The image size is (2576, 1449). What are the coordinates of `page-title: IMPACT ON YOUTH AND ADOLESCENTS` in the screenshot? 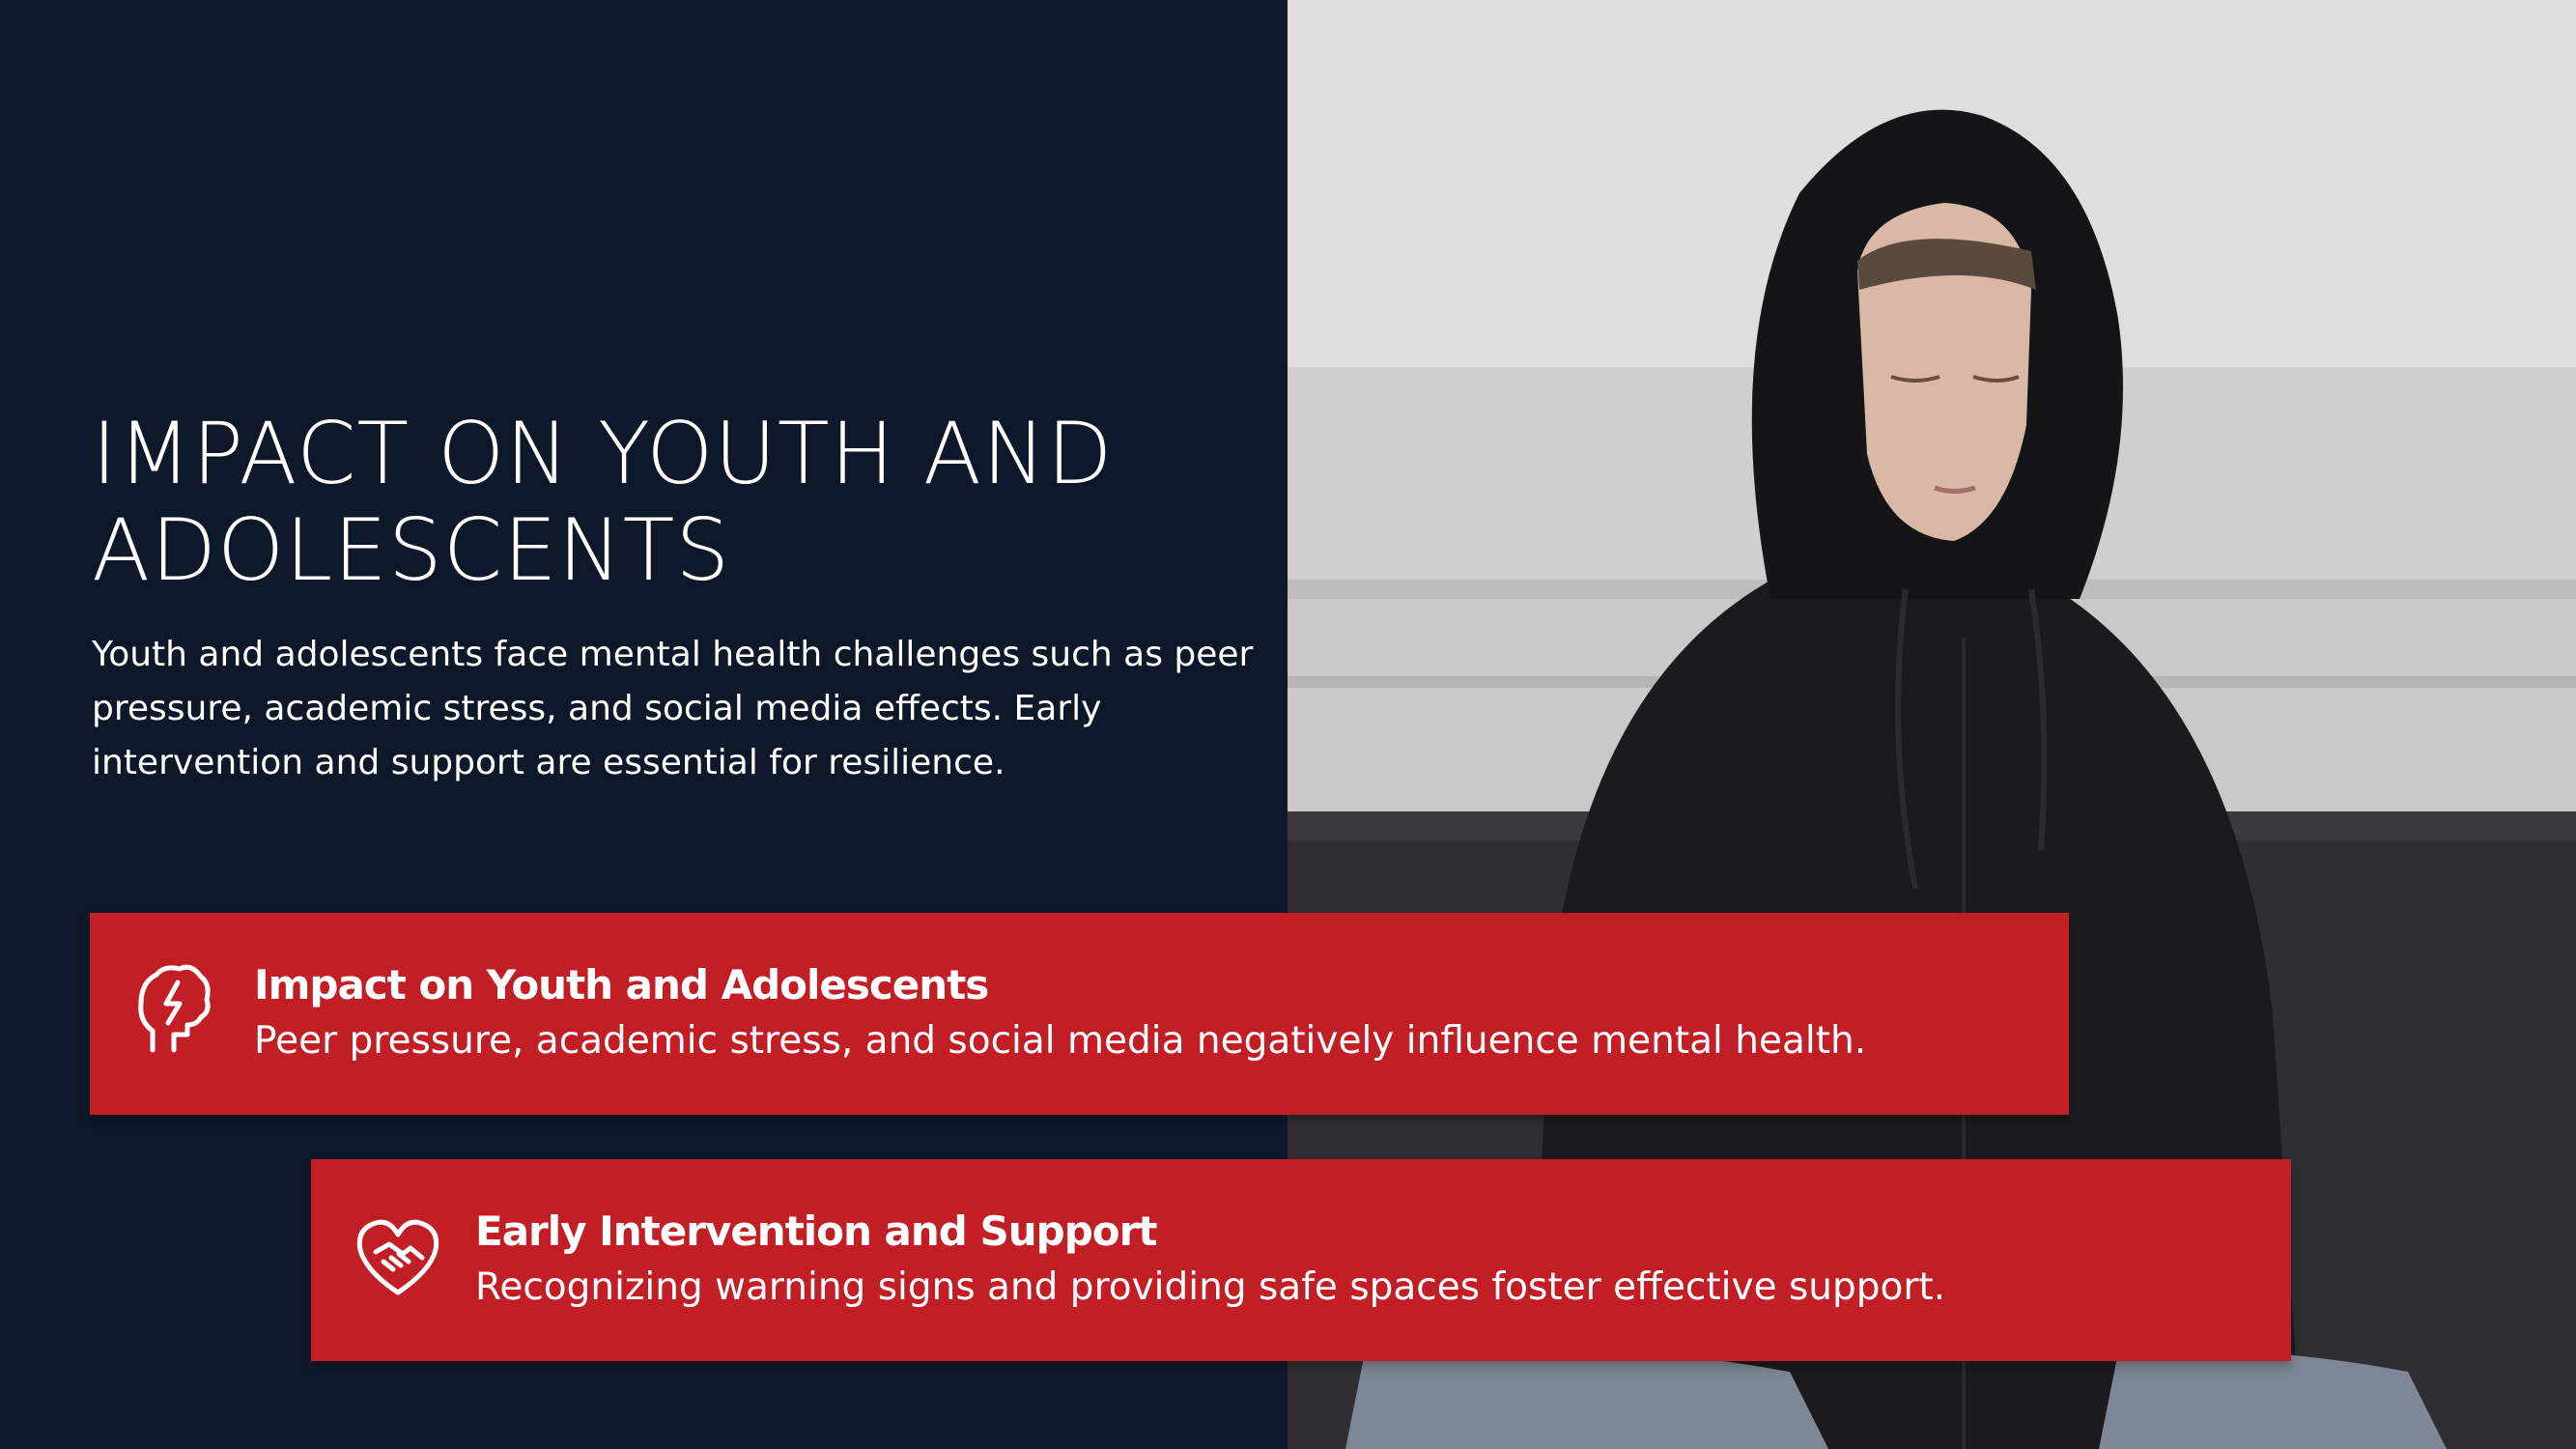 It's located at (603, 502).